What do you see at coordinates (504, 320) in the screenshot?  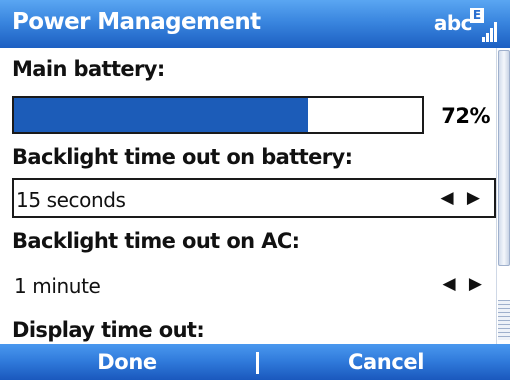 I see `scrollbar-grip` at bounding box center [504, 320].